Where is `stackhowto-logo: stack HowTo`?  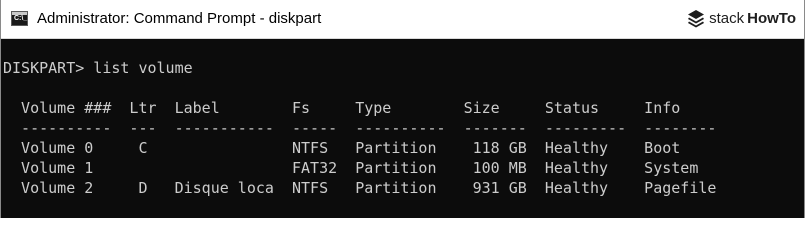 stackhowto-logo: stack HowTo is located at coordinates (741, 18).